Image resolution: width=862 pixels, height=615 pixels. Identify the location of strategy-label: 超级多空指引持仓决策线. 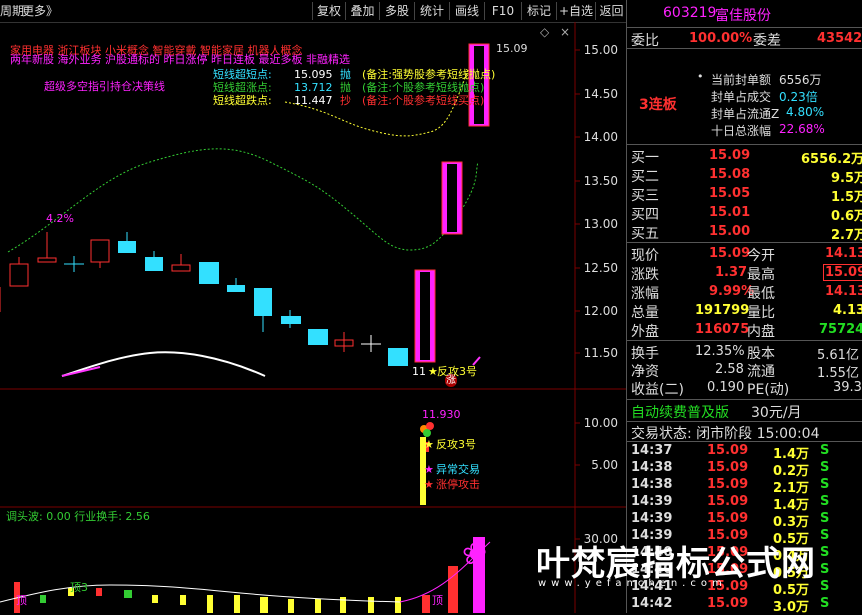
(104, 86).